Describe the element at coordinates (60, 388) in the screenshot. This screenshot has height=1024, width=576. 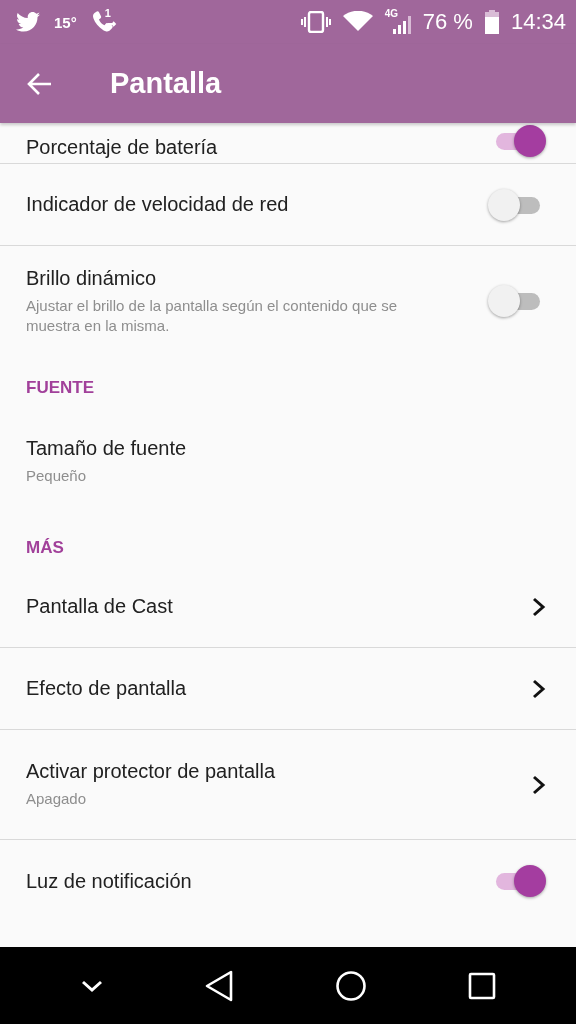
I see `section-header: FUENTE` at that location.